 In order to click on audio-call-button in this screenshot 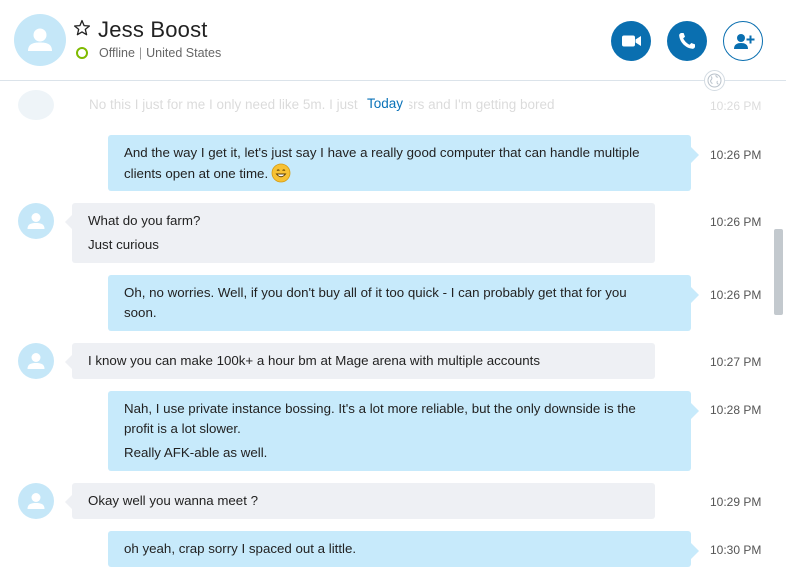, I will do `click(687, 41)`.